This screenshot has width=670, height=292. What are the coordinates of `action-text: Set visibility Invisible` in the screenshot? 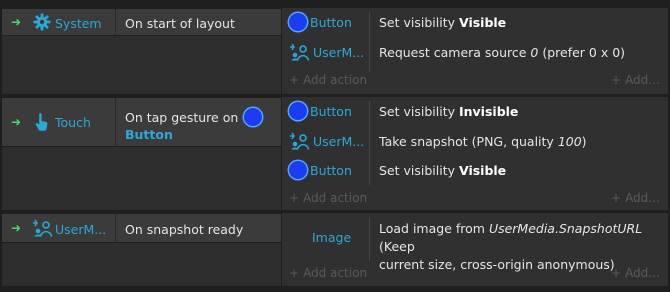 It's located at (448, 111).